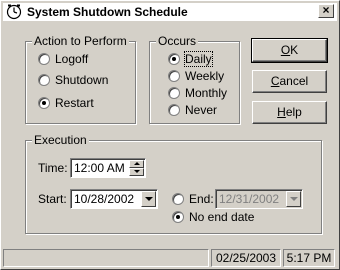 This screenshot has width=340, height=270. Describe the element at coordinates (72, 59) in the screenshot. I see `radio-label: Logoff` at that location.